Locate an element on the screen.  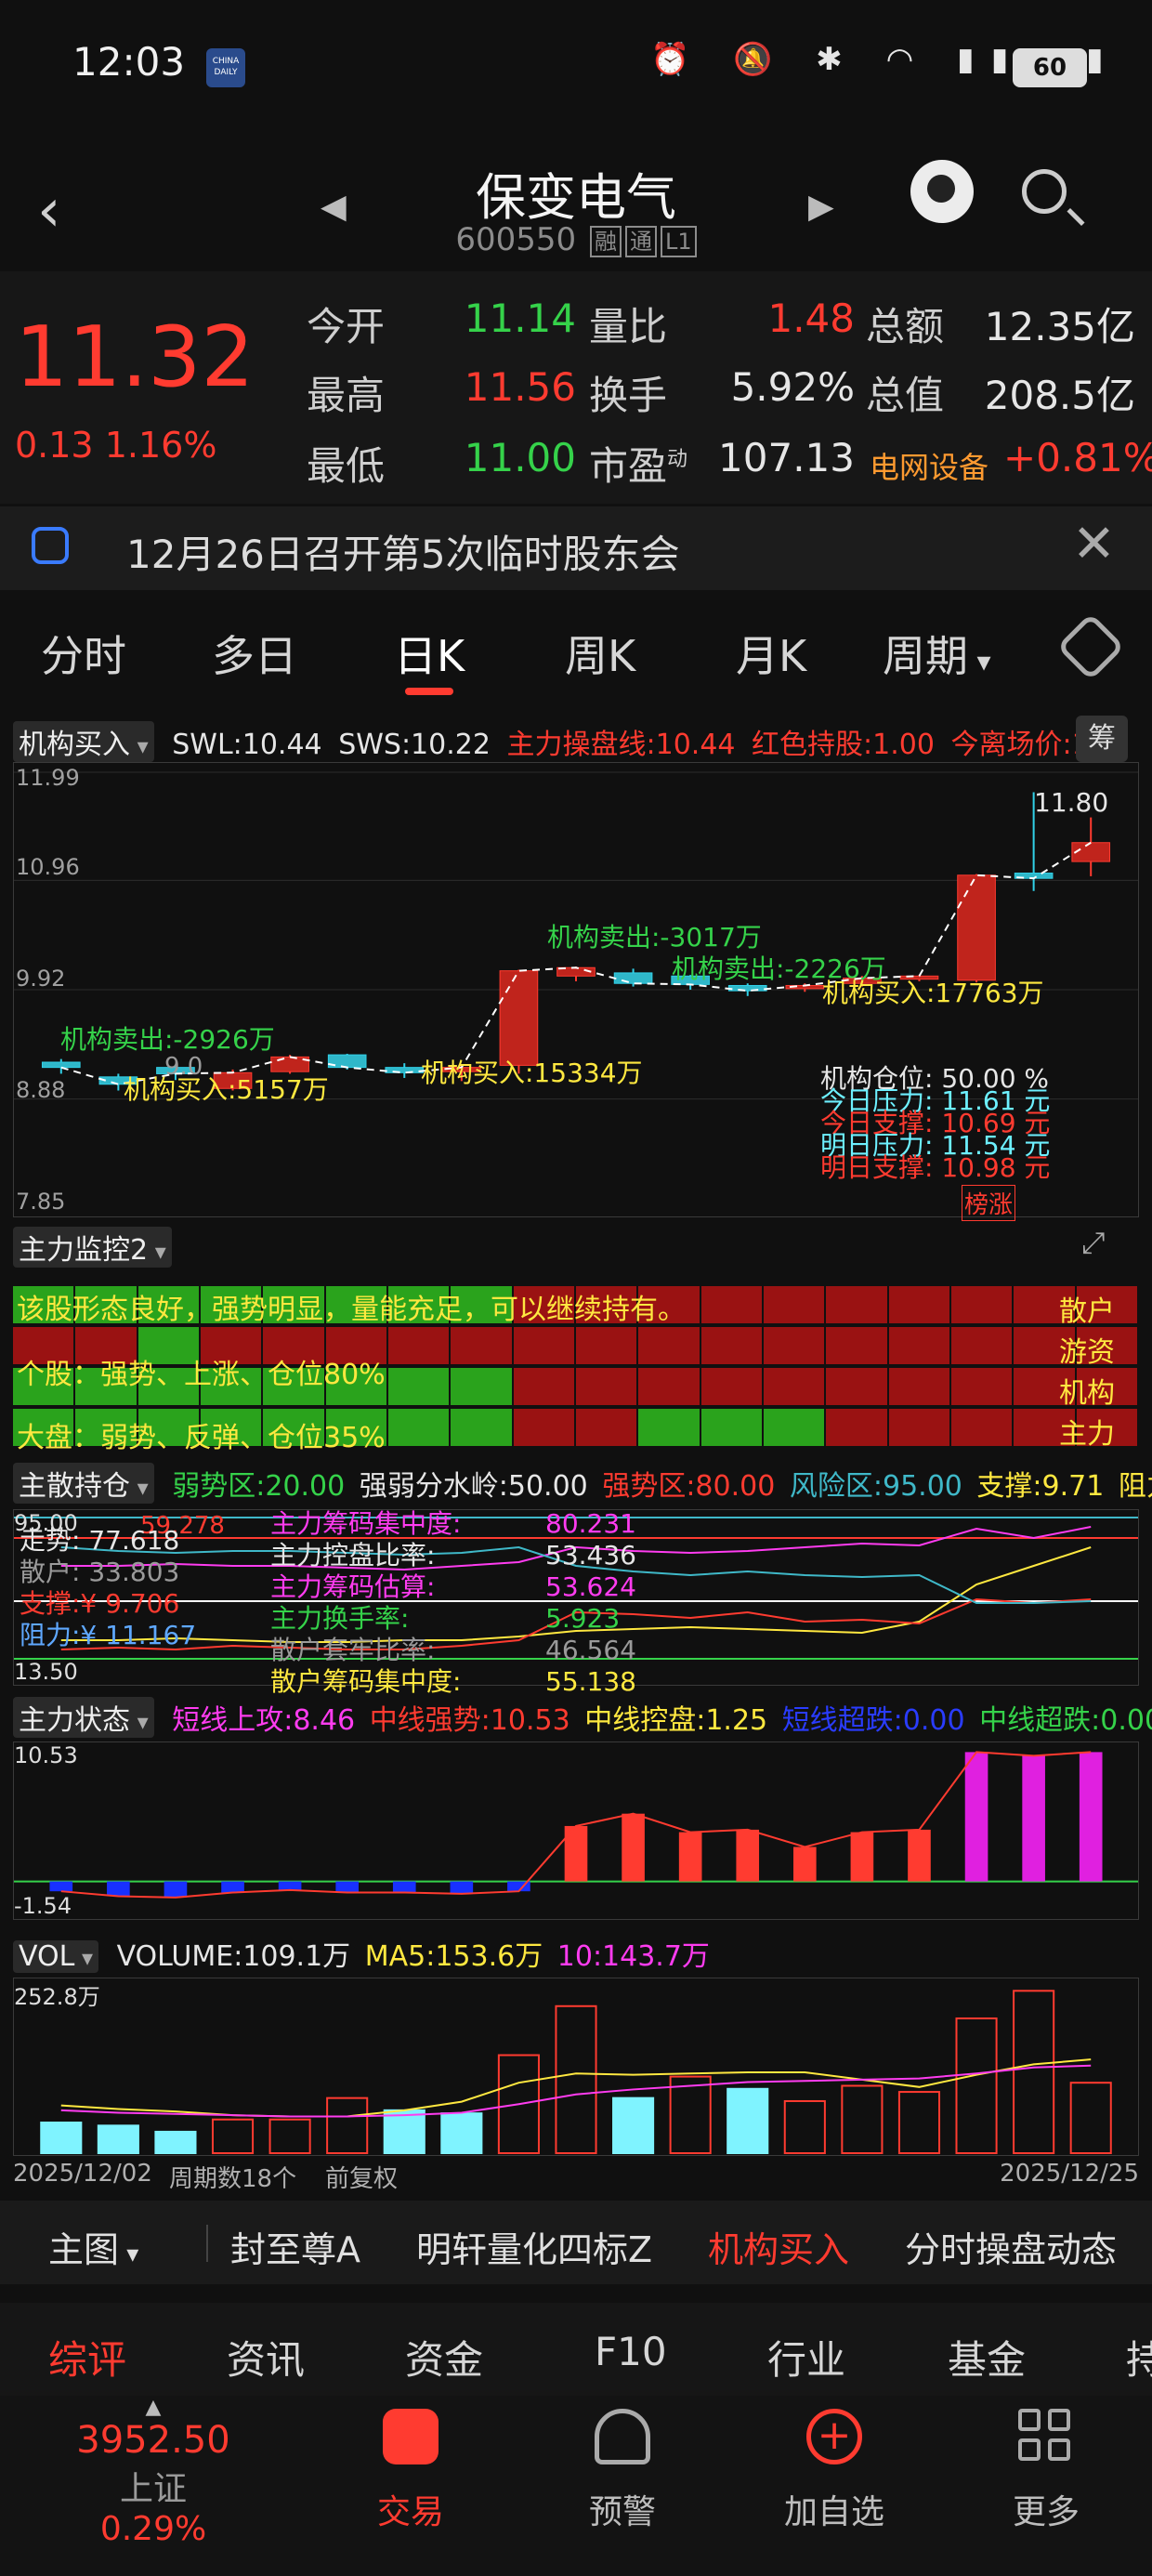
chips-button: 筹 is located at coordinates (1102, 739).